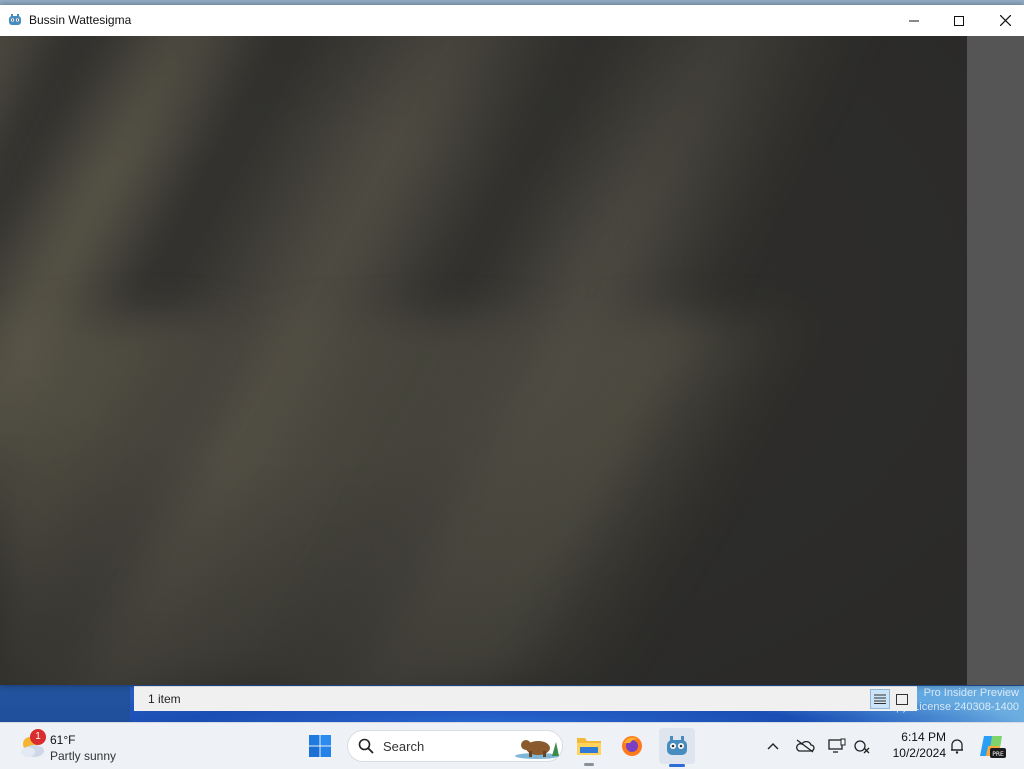 The width and height of the screenshot is (1024, 769). I want to click on chevron-up-icon, so click(773, 746).